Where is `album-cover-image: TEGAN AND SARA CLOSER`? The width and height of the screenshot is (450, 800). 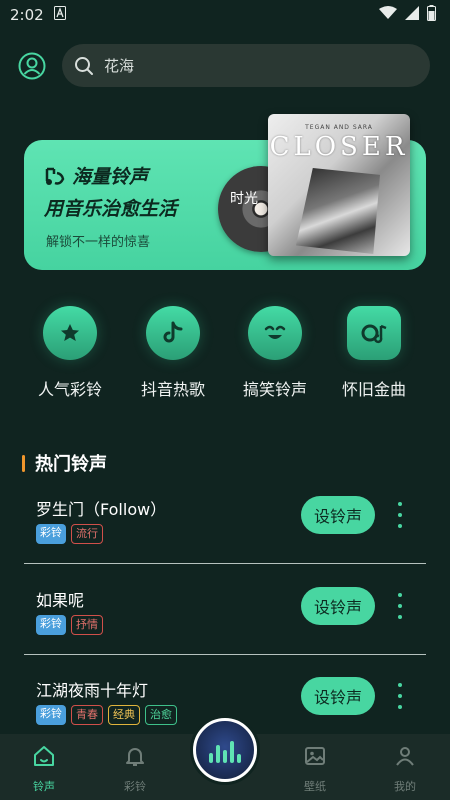 album-cover-image: TEGAN AND SARA CLOSER is located at coordinates (339, 185).